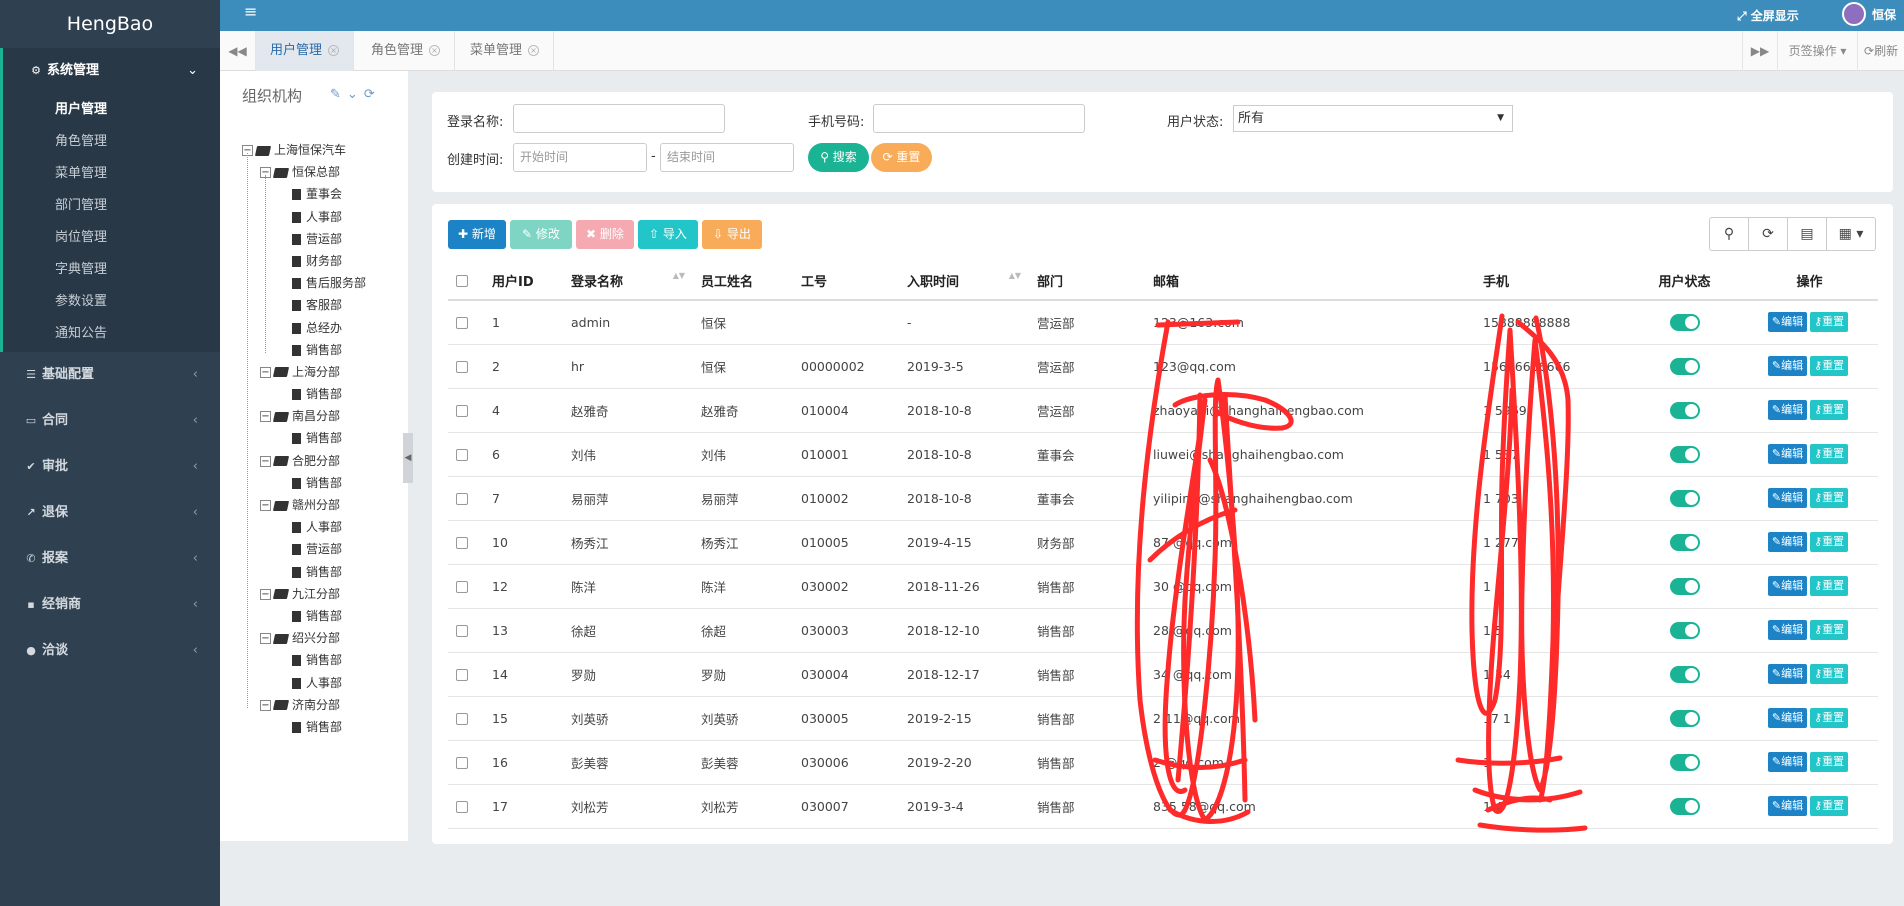  Describe the element at coordinates (1768, 234) in the screenshot. I see `table-refresh-button: ⟳` at that location.